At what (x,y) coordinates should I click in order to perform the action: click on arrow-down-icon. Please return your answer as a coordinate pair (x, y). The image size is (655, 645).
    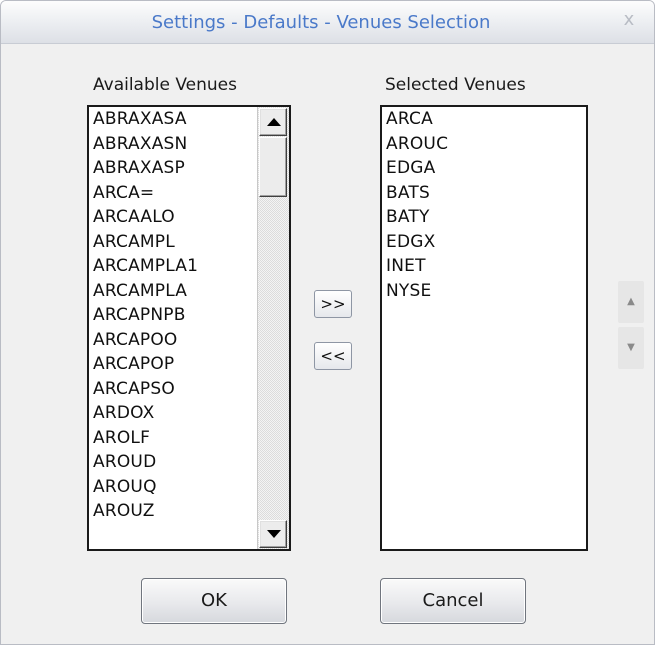
    Looking at the image, I should click on (274, 534).